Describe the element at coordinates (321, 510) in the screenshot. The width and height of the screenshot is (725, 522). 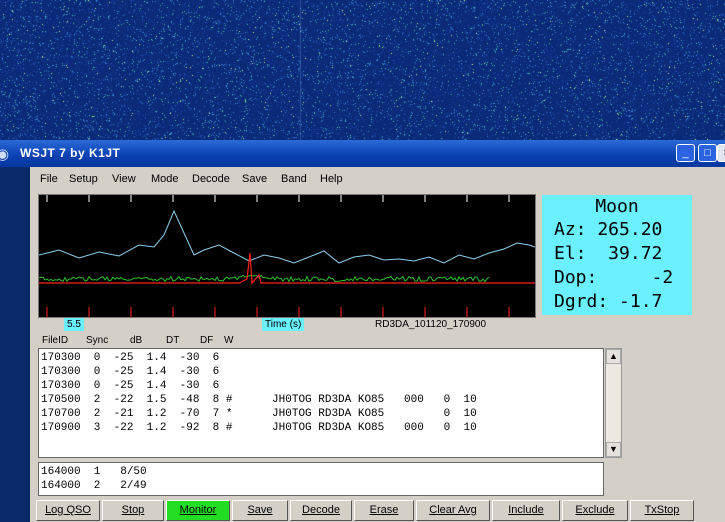
I see `decode-button: Decode` at that location.